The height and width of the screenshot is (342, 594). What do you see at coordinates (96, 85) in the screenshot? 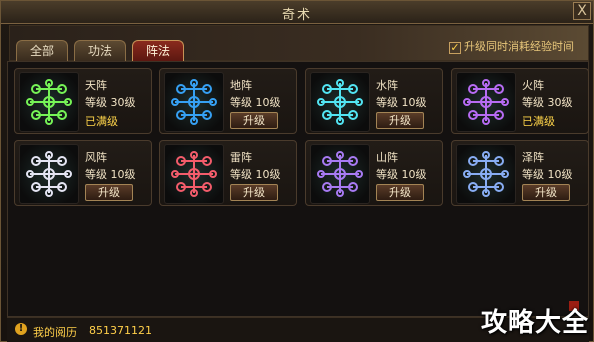
I see `formation-name: 天阵` at bounding box center [96, 85].